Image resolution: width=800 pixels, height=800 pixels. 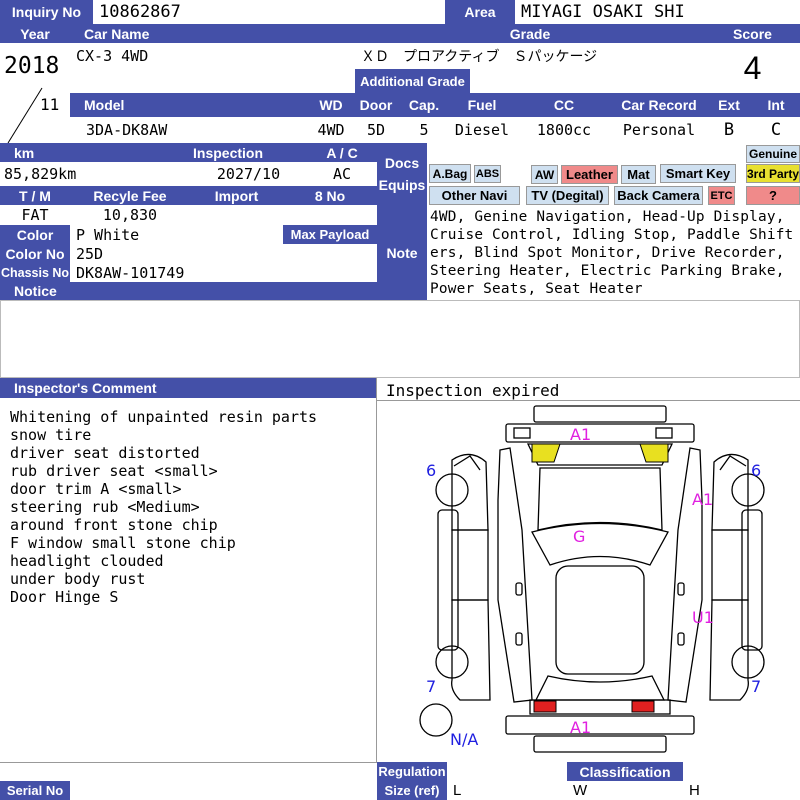 I want to click on area-label: Area, so click(x=480, y=12).